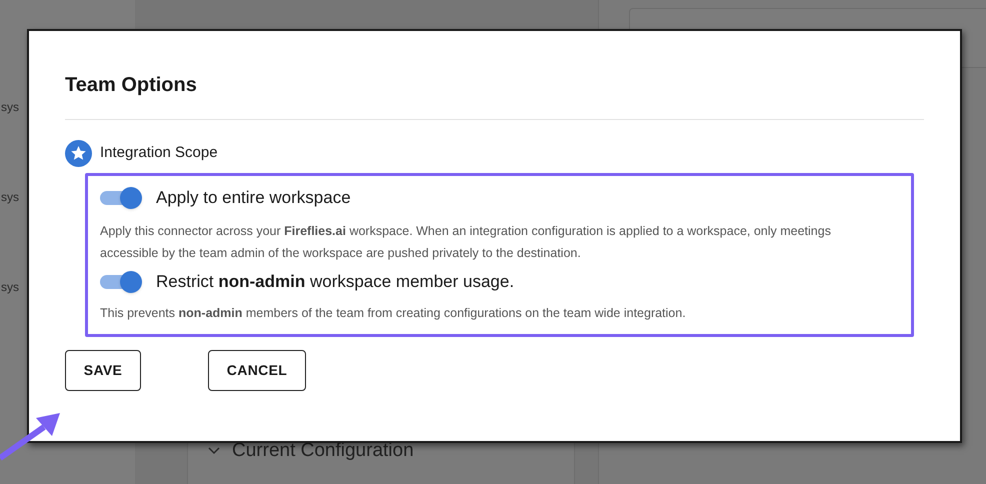 The height and width of the screenshot is (484, 986). I want to click on option-label: Apply to entire workspace, so click(253, 198).